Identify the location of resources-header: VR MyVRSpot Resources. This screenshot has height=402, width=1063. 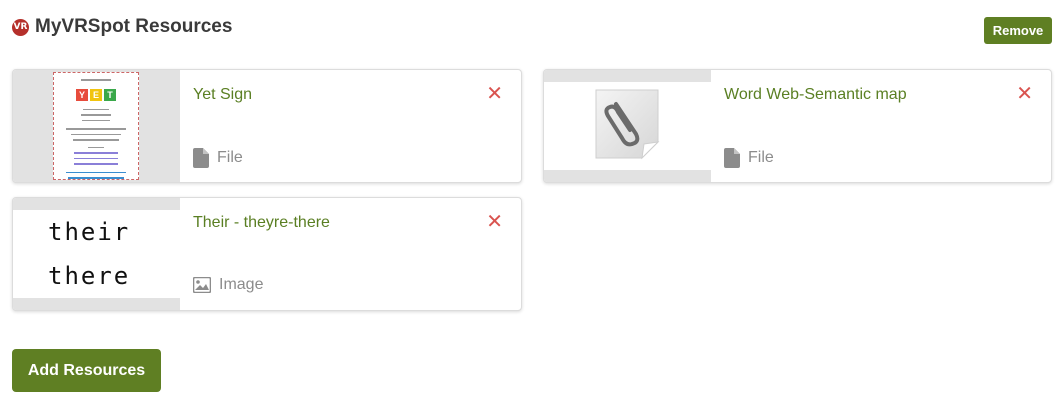
(122, 27).